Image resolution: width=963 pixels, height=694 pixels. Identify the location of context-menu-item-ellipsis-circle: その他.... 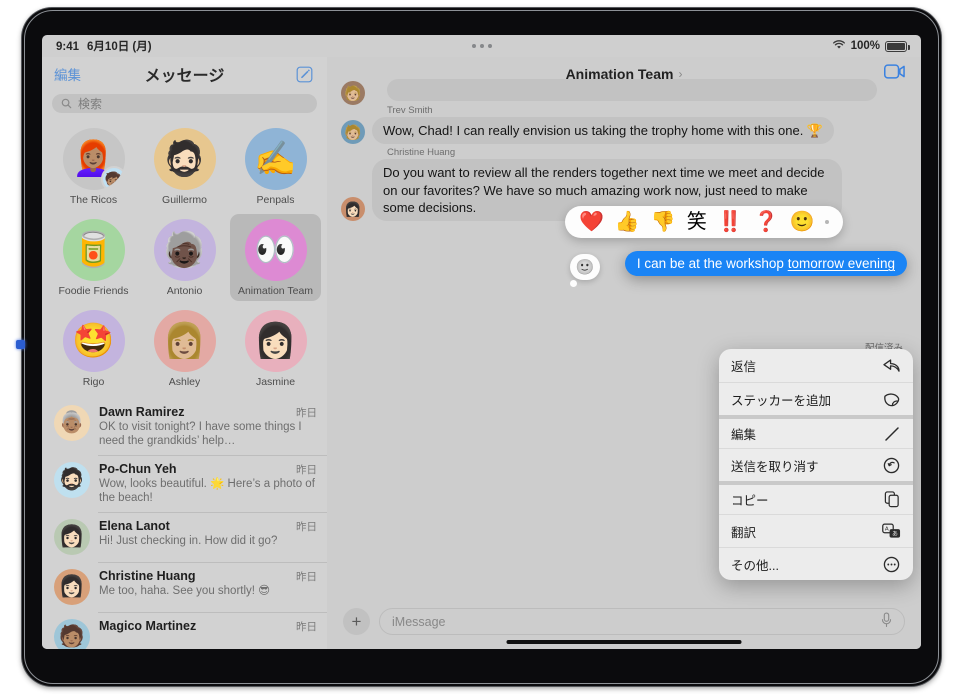
(816, 563).